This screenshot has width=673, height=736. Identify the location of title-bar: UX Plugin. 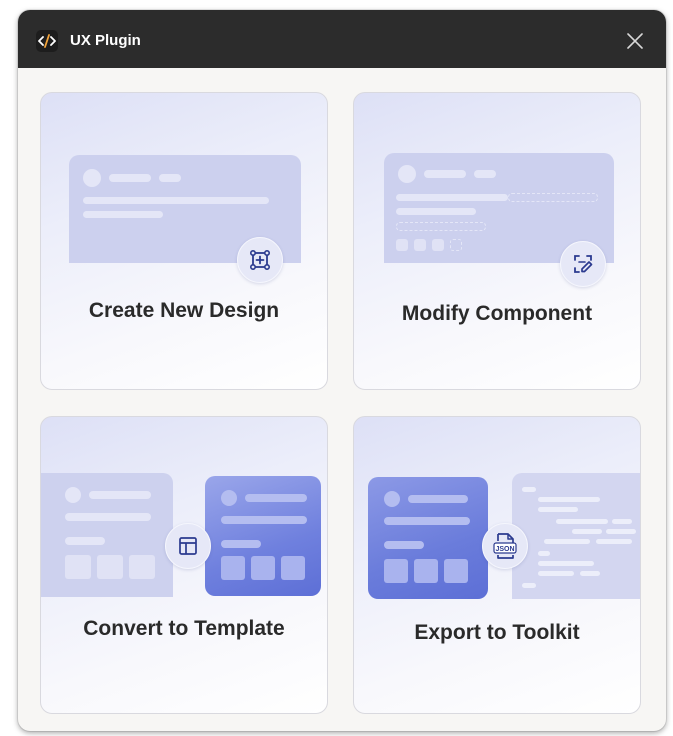
(342, 39).